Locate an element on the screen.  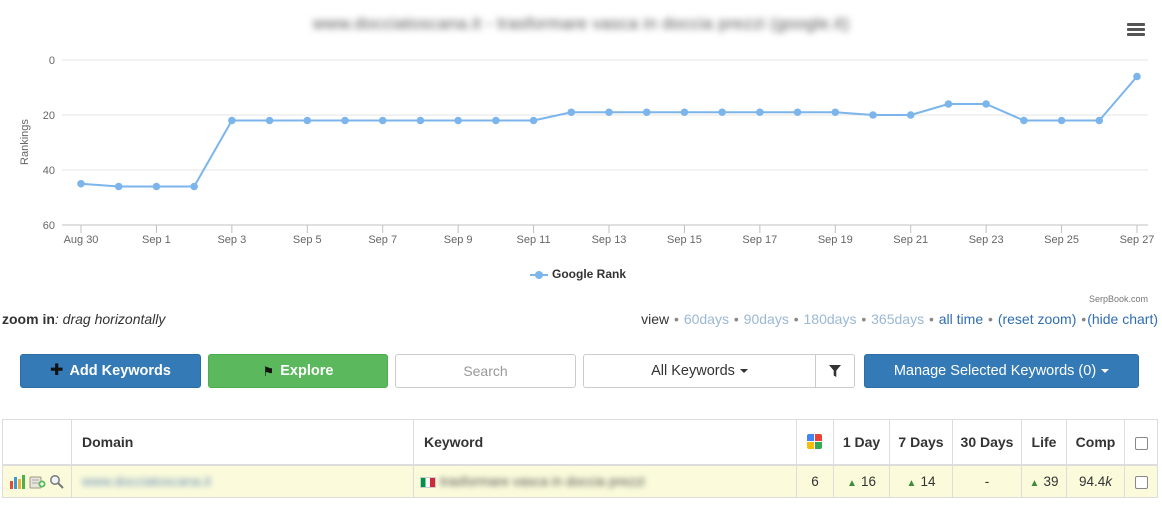
header-keyword: Keyword is located at coordinates (605, 442).